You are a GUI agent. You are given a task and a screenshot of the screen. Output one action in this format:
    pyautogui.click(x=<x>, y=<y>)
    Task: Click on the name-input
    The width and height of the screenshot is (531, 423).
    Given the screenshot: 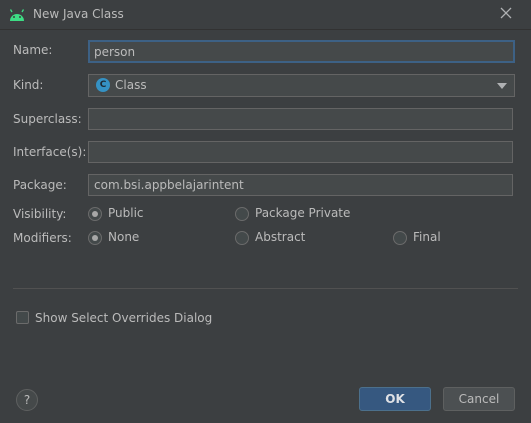 What is the action you would take?
    pyautogui.click(x=301, y=51)
    